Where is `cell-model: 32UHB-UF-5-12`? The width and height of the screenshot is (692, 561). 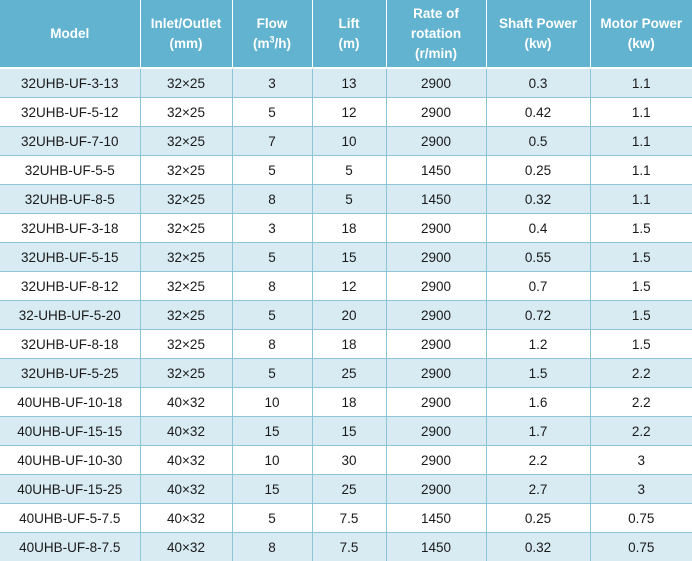
cell-model: 32UHB-UF-5-12 is located at coordinates (70, 112).